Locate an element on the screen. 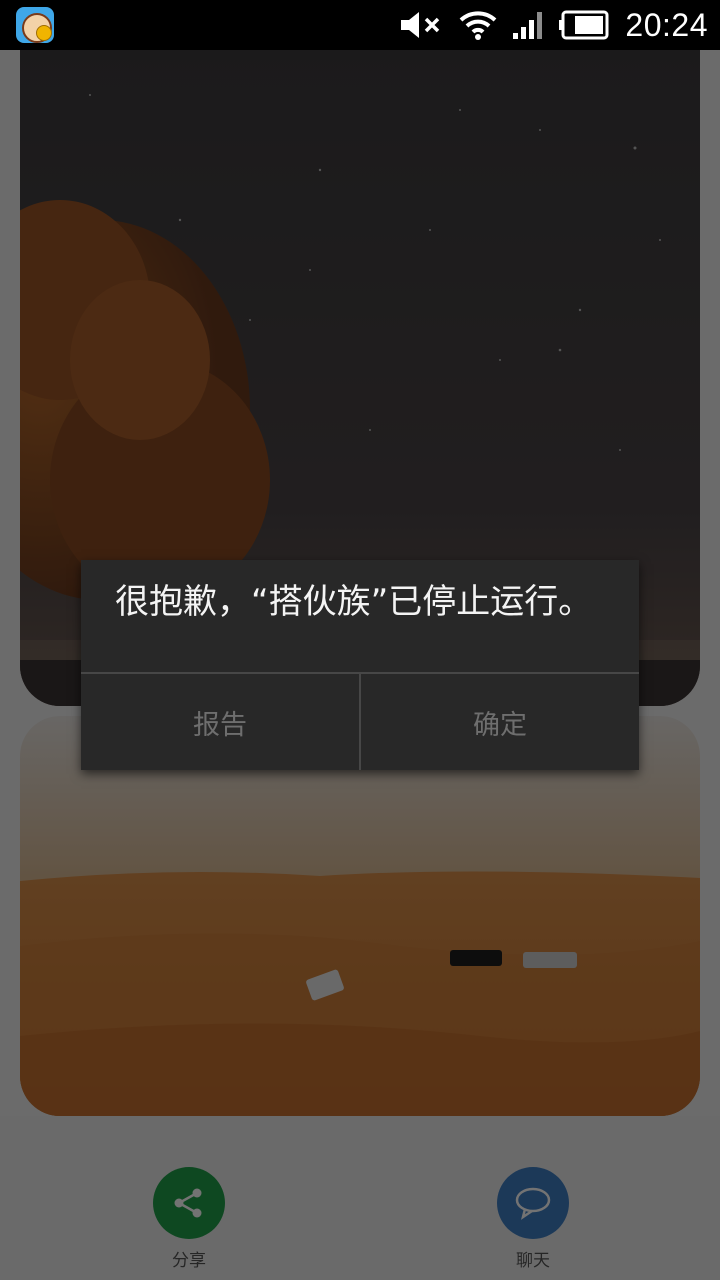 The image size is (720, 1280). dialog-message: 很抱歉，“搭伙族”已停止运行。 is located at coordinates (354, 602).